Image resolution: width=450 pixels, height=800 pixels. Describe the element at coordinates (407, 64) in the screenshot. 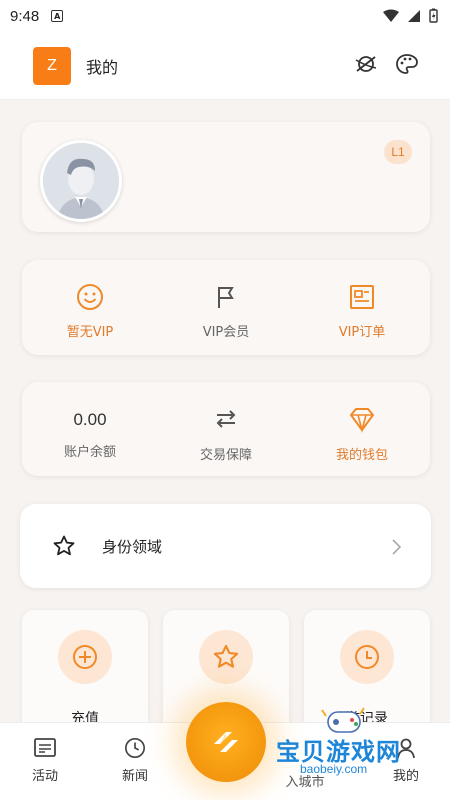

I see `palette-icon` at that location.